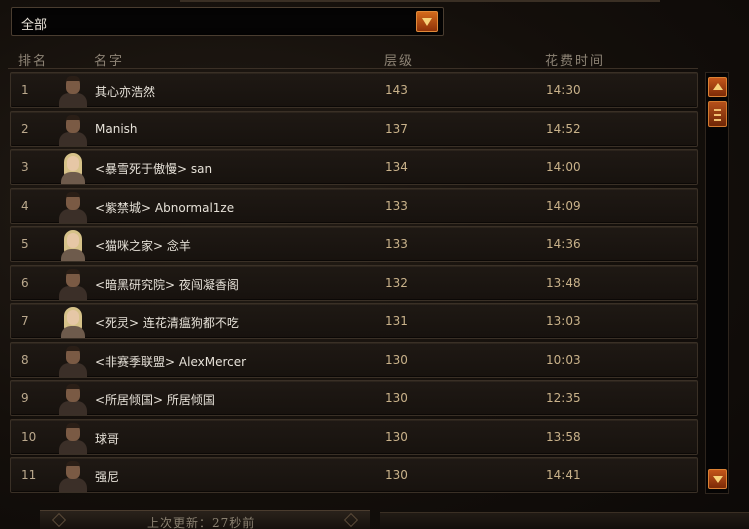  Describe the element at coordinates (354, 398) in the screenshot. I see `leaderboard-row: 9 <所居倾国> 所居倾国 130 12:35` at that location.